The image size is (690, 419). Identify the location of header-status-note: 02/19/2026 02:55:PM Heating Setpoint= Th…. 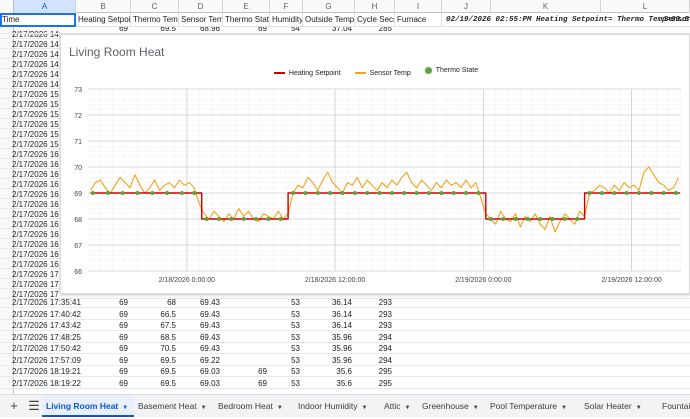
(566, 20).